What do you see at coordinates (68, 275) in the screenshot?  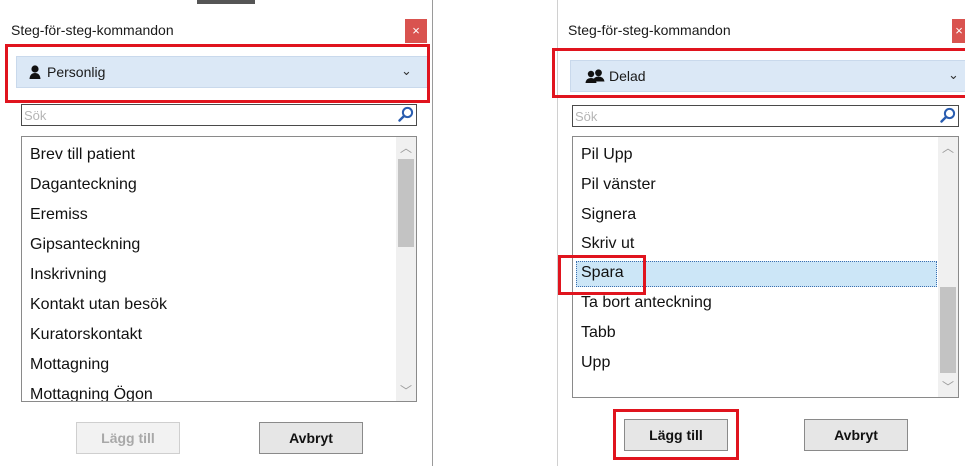 I see `list-item: Inskrivning` at bounding box center [68, 275].